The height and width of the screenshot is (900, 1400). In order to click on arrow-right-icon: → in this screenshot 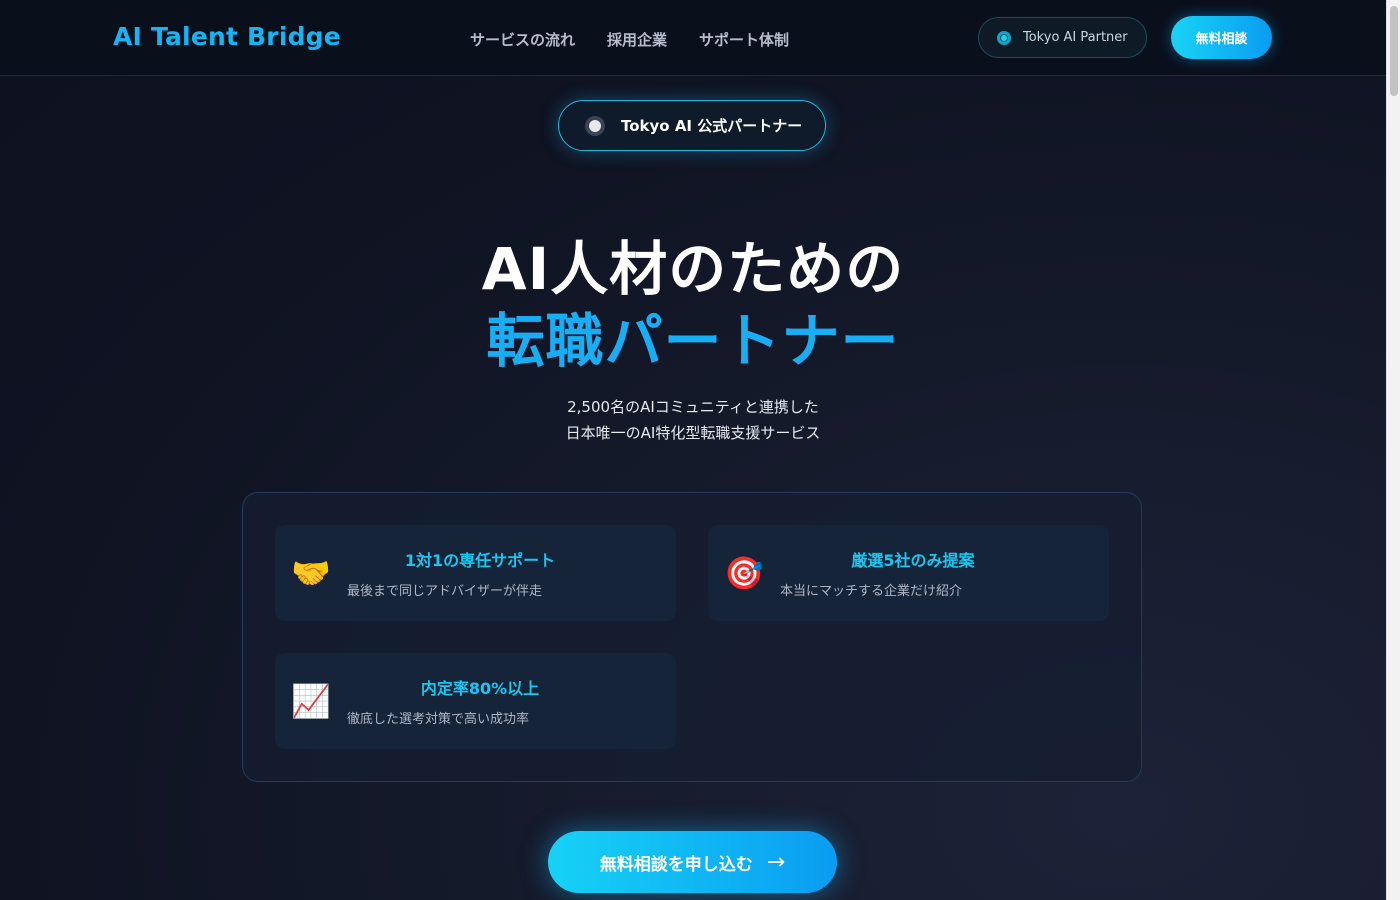, I will do `click(776, 862)`.